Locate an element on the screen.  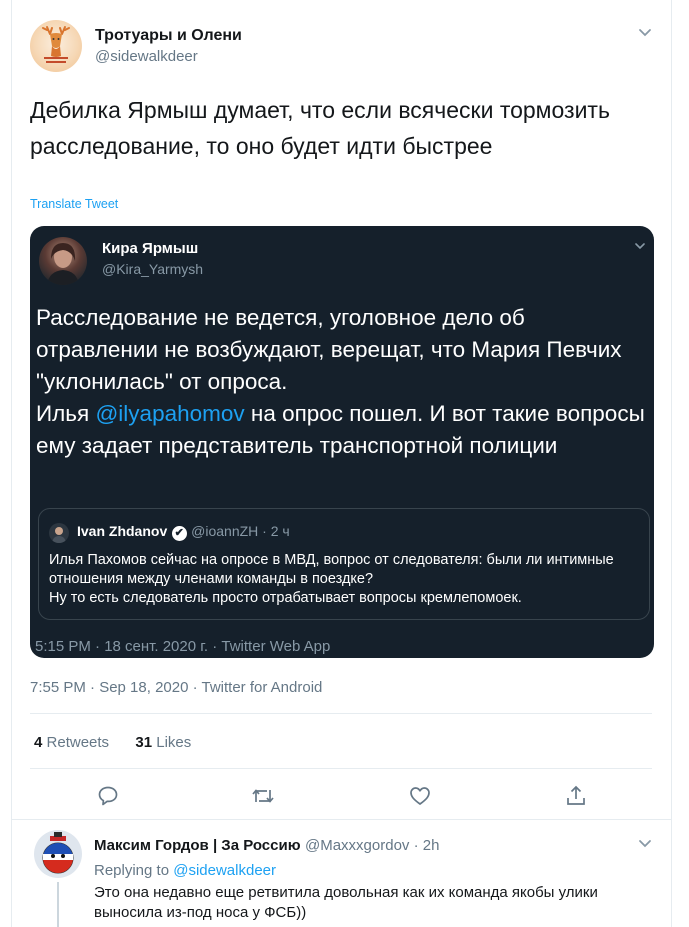
nested-author-avatar is located at coordinates (59, 533).